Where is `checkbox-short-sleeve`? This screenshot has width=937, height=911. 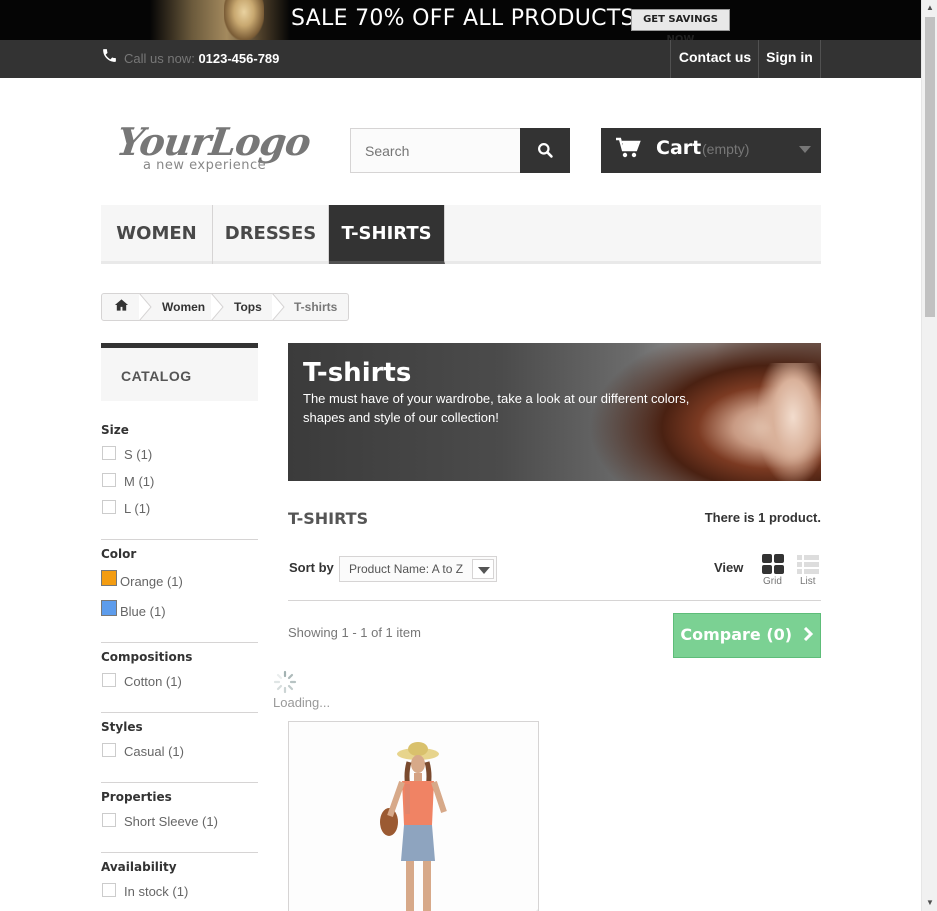
checkbox-short-sleeve is located at coordinates (109, 820).